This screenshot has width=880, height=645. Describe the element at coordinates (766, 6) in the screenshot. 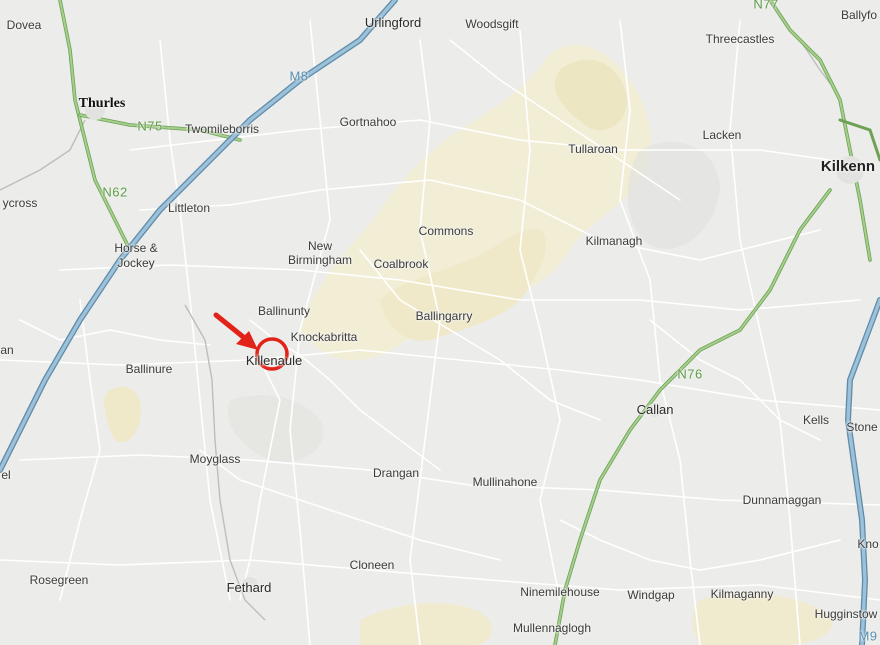

I see `road-label-n77: N77` at that location.